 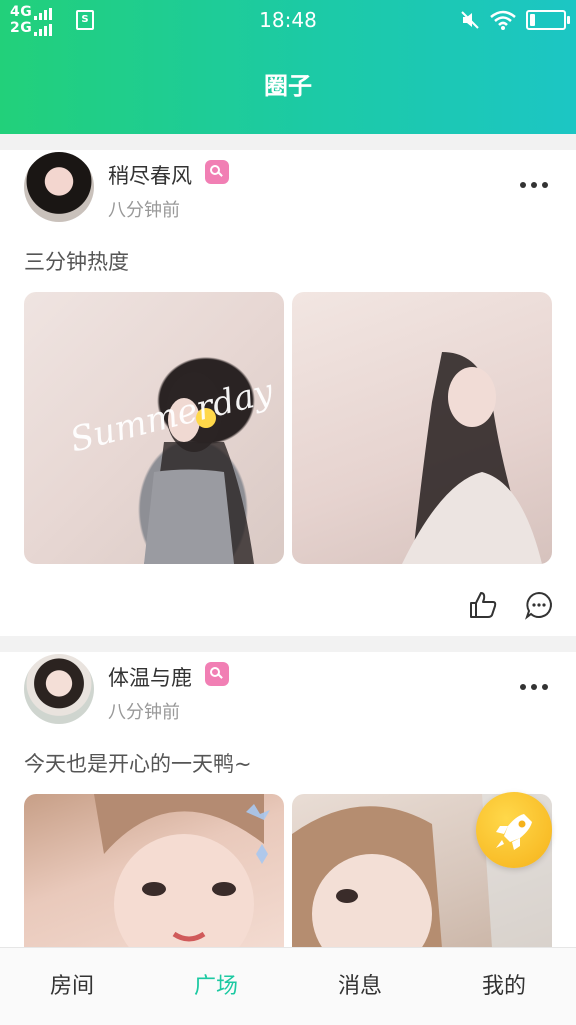 I want to click on post-text: 三分钟热度, so click(x=76, y=262).